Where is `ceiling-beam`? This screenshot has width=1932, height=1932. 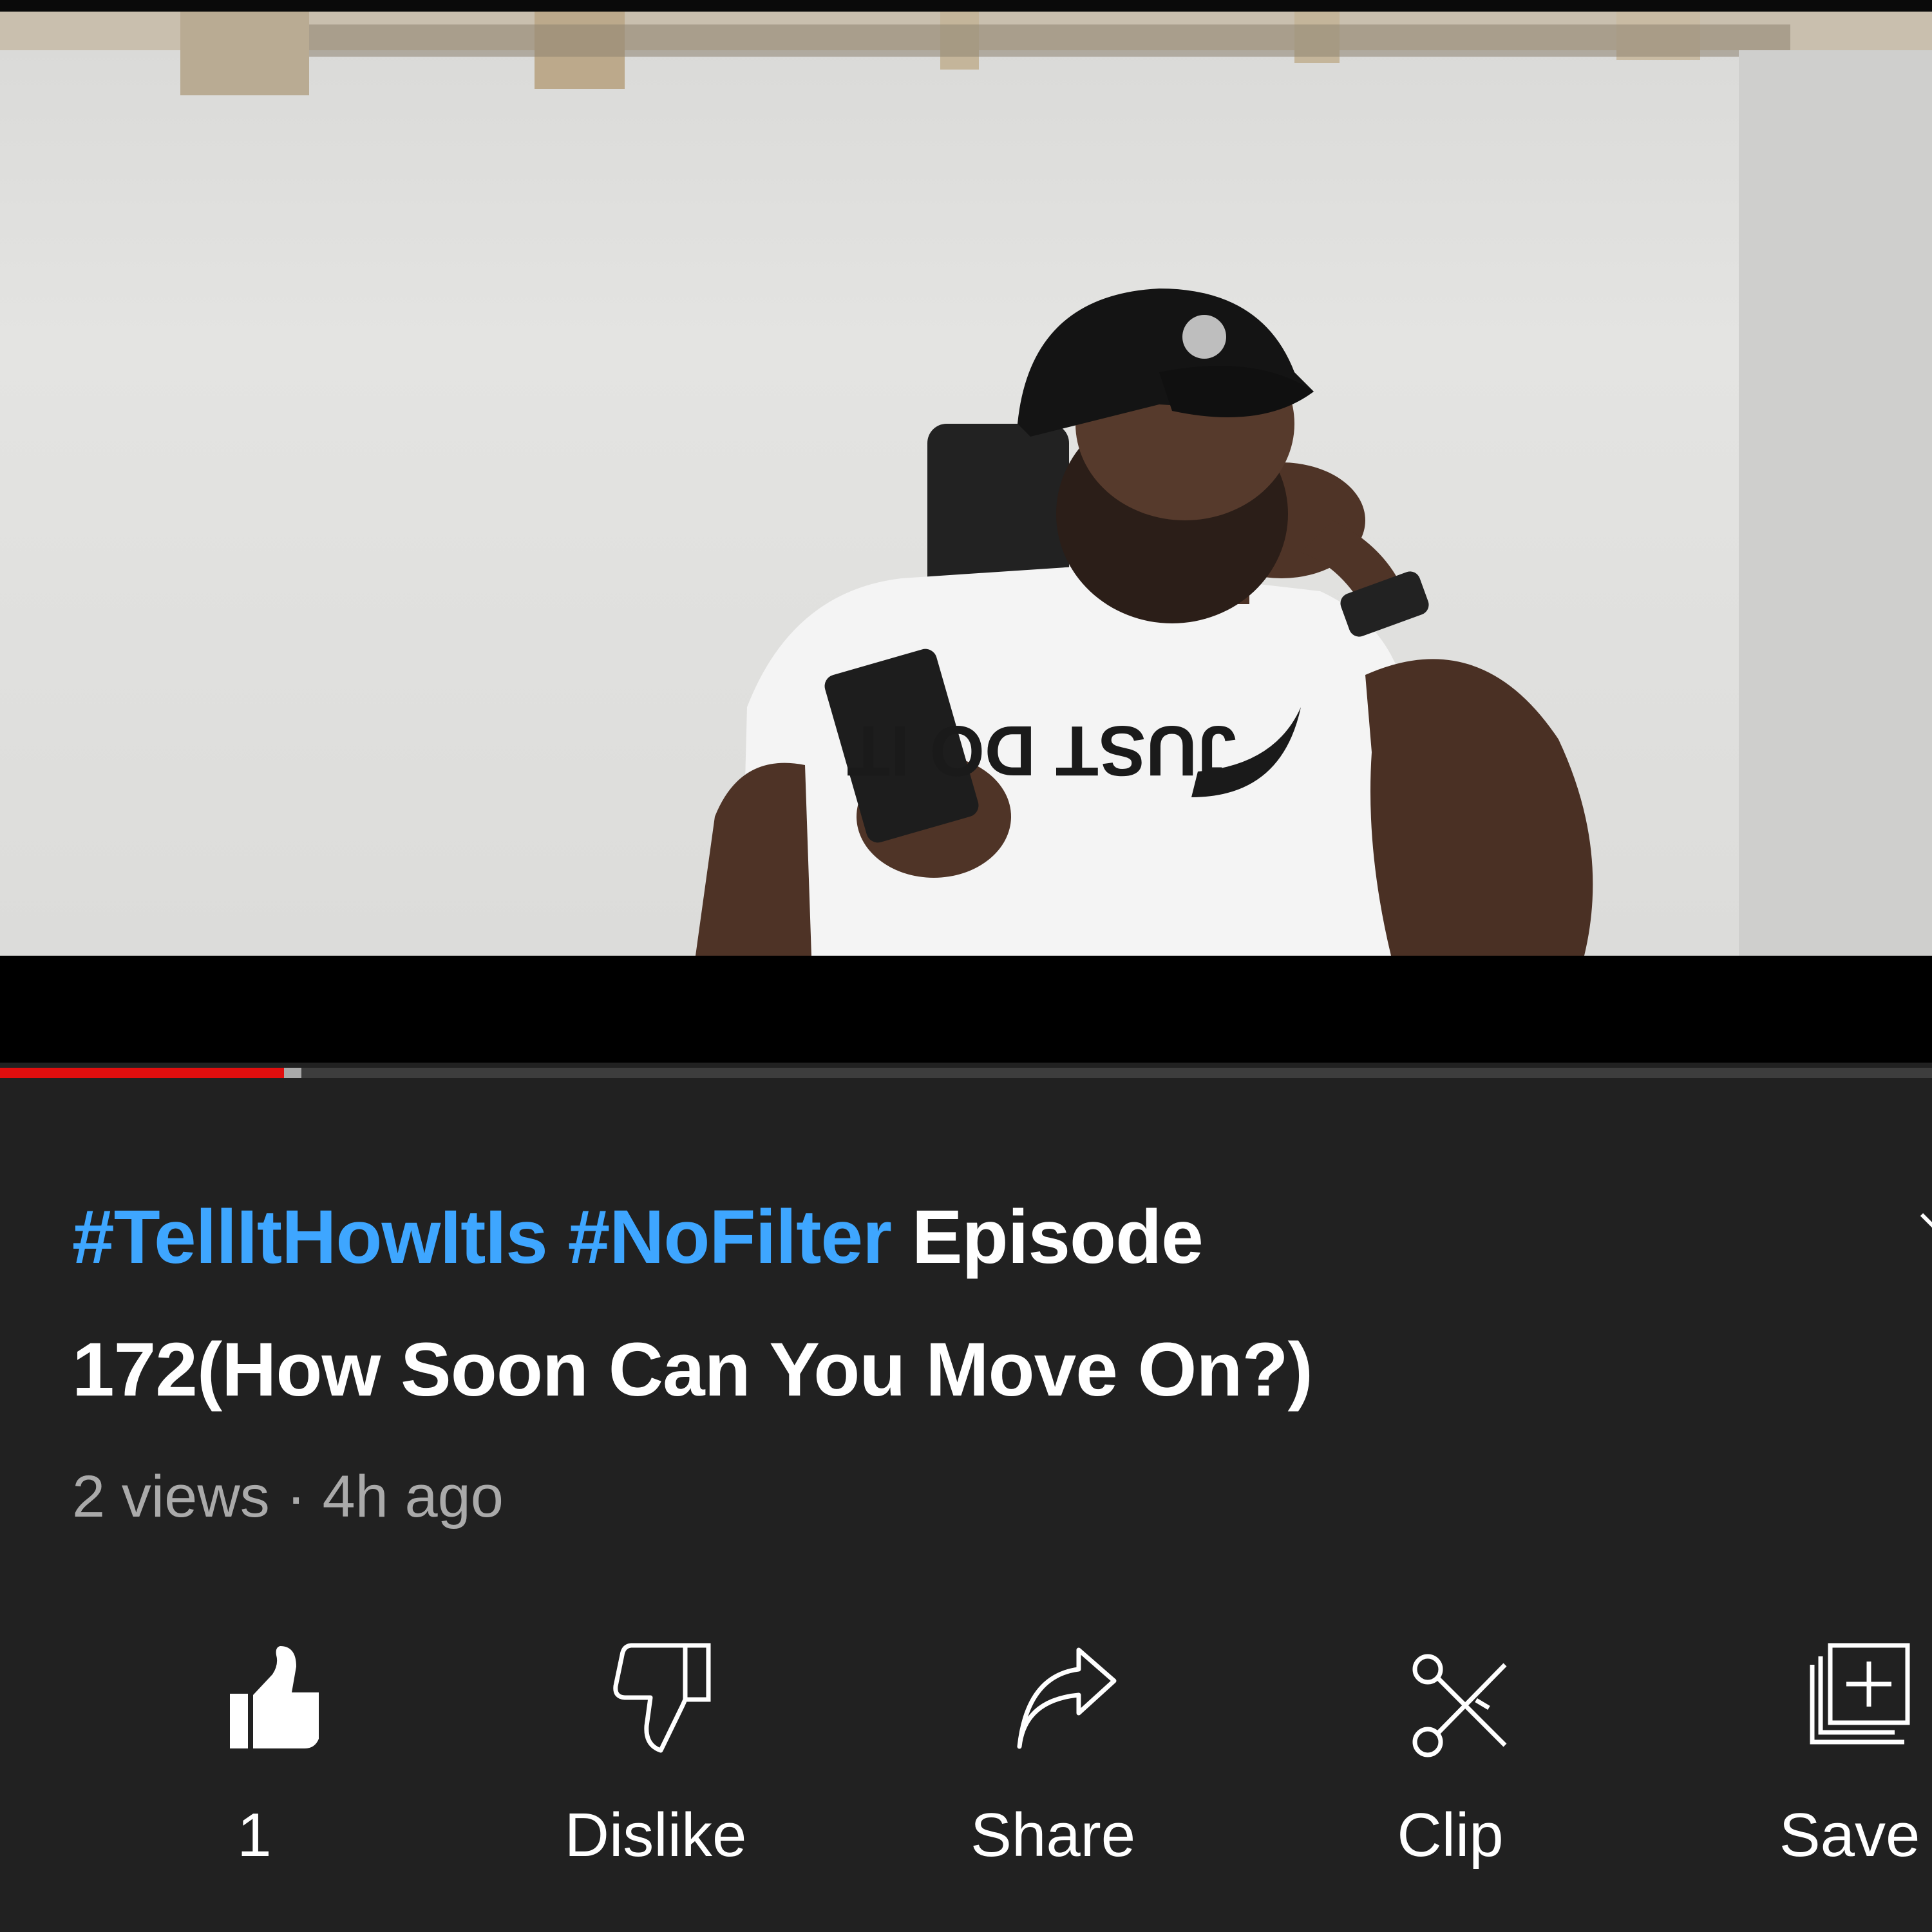 ceiling-beam is located at coordinates (245, 54).